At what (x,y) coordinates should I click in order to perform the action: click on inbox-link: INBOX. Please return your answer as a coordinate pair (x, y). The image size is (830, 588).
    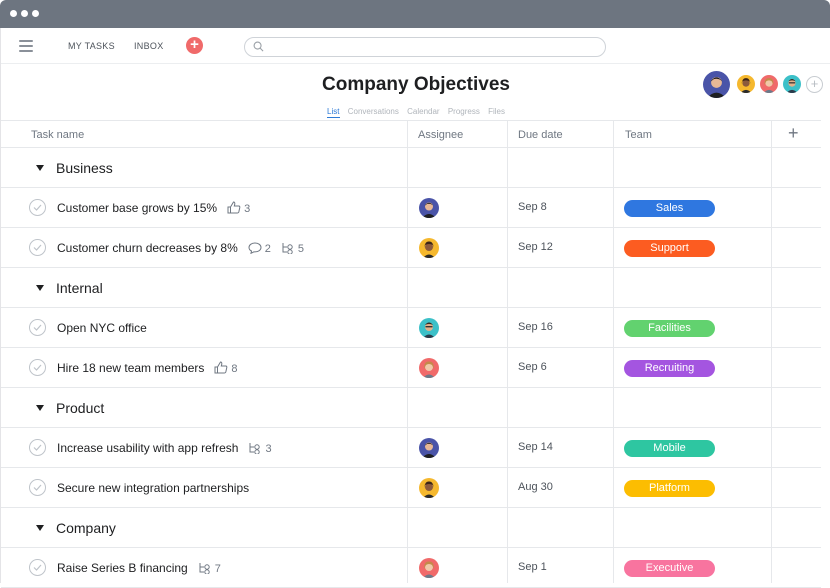
    Looking at the image, I should click on (149, 46).